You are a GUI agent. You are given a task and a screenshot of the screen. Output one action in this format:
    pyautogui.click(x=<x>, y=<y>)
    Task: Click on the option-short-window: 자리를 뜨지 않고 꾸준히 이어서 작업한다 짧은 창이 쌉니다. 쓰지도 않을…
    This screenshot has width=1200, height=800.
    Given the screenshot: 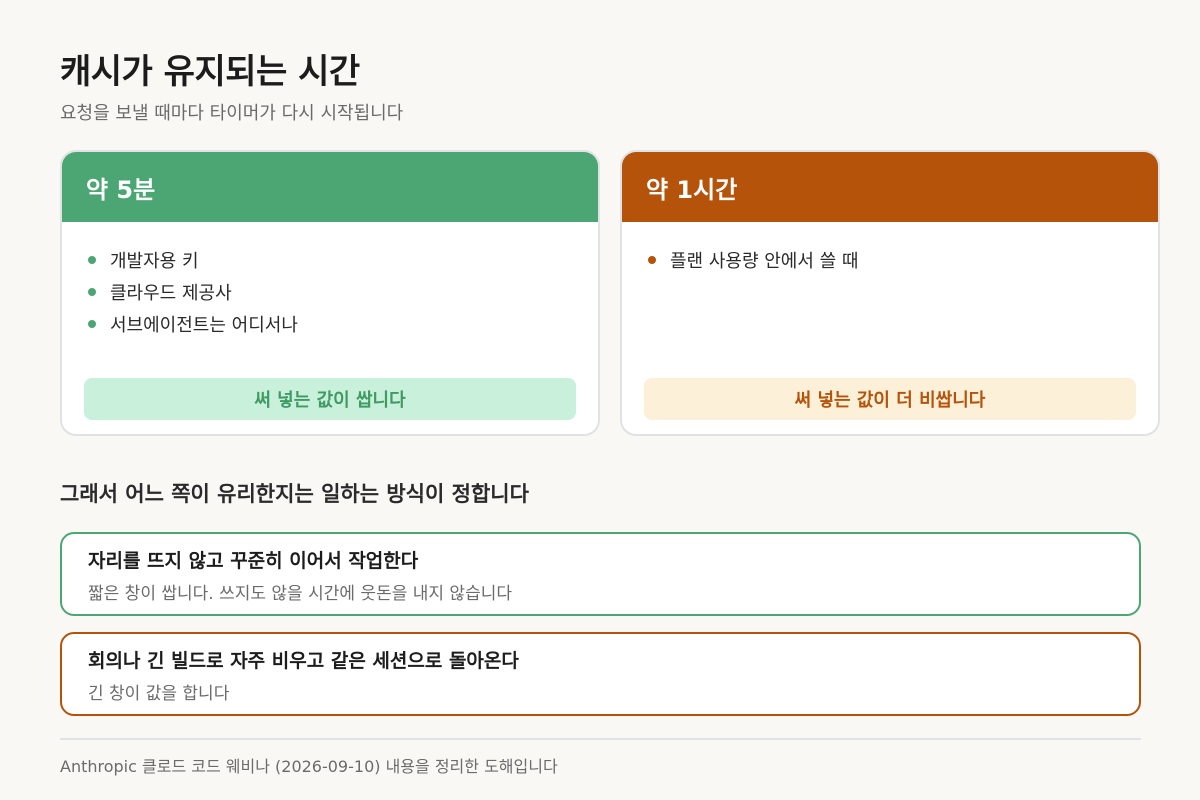 What is the action you would take?
    pyautogui.click(x=600, y=574)
    